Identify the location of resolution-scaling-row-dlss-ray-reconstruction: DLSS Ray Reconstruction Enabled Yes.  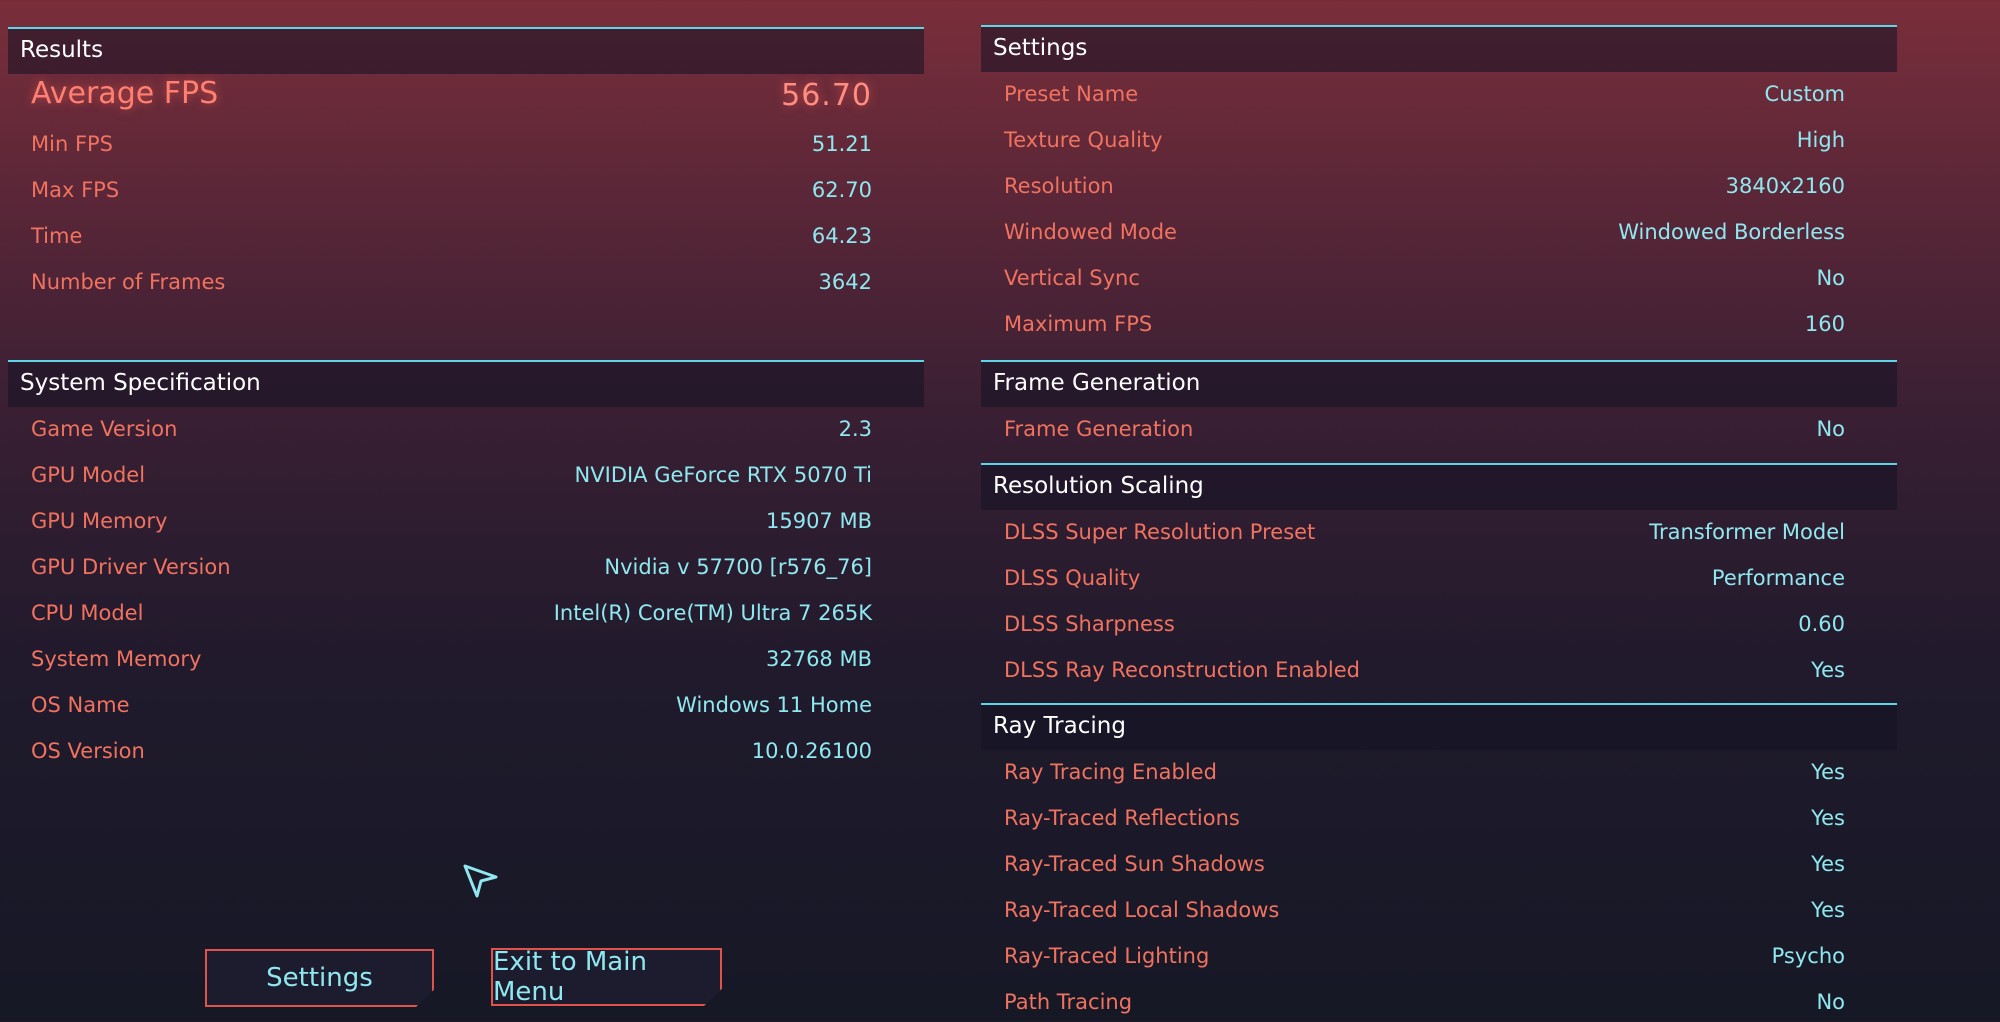
(1439, 671).